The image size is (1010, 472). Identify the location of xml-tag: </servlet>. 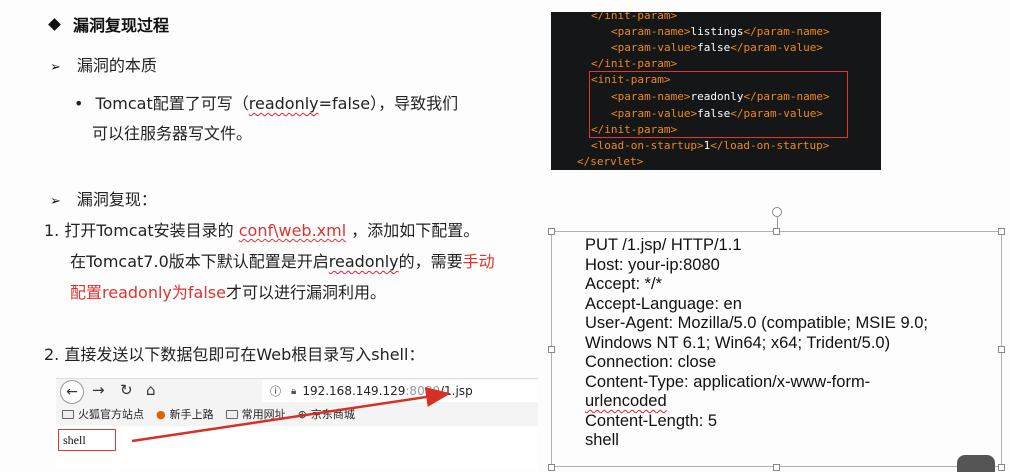
(610, 161).